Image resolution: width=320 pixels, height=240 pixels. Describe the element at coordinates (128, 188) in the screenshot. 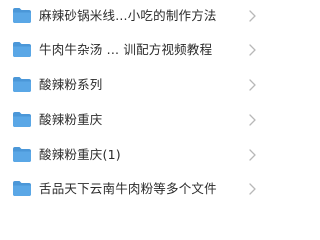

I see `folder-name: 舌品天下云南牛肉粉等多个文件` at that location.